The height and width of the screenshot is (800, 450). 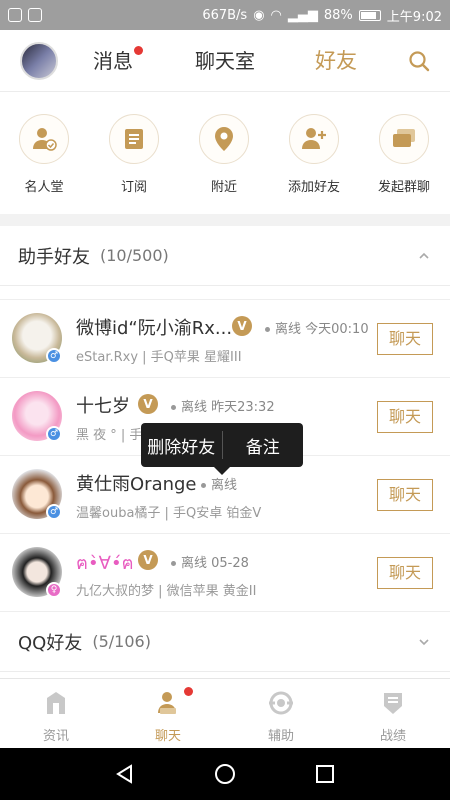 What do you see at coordinates (44, 139) in the screenshot?
I see `hall-of-fame-icon` at bounding box center [44, 139].